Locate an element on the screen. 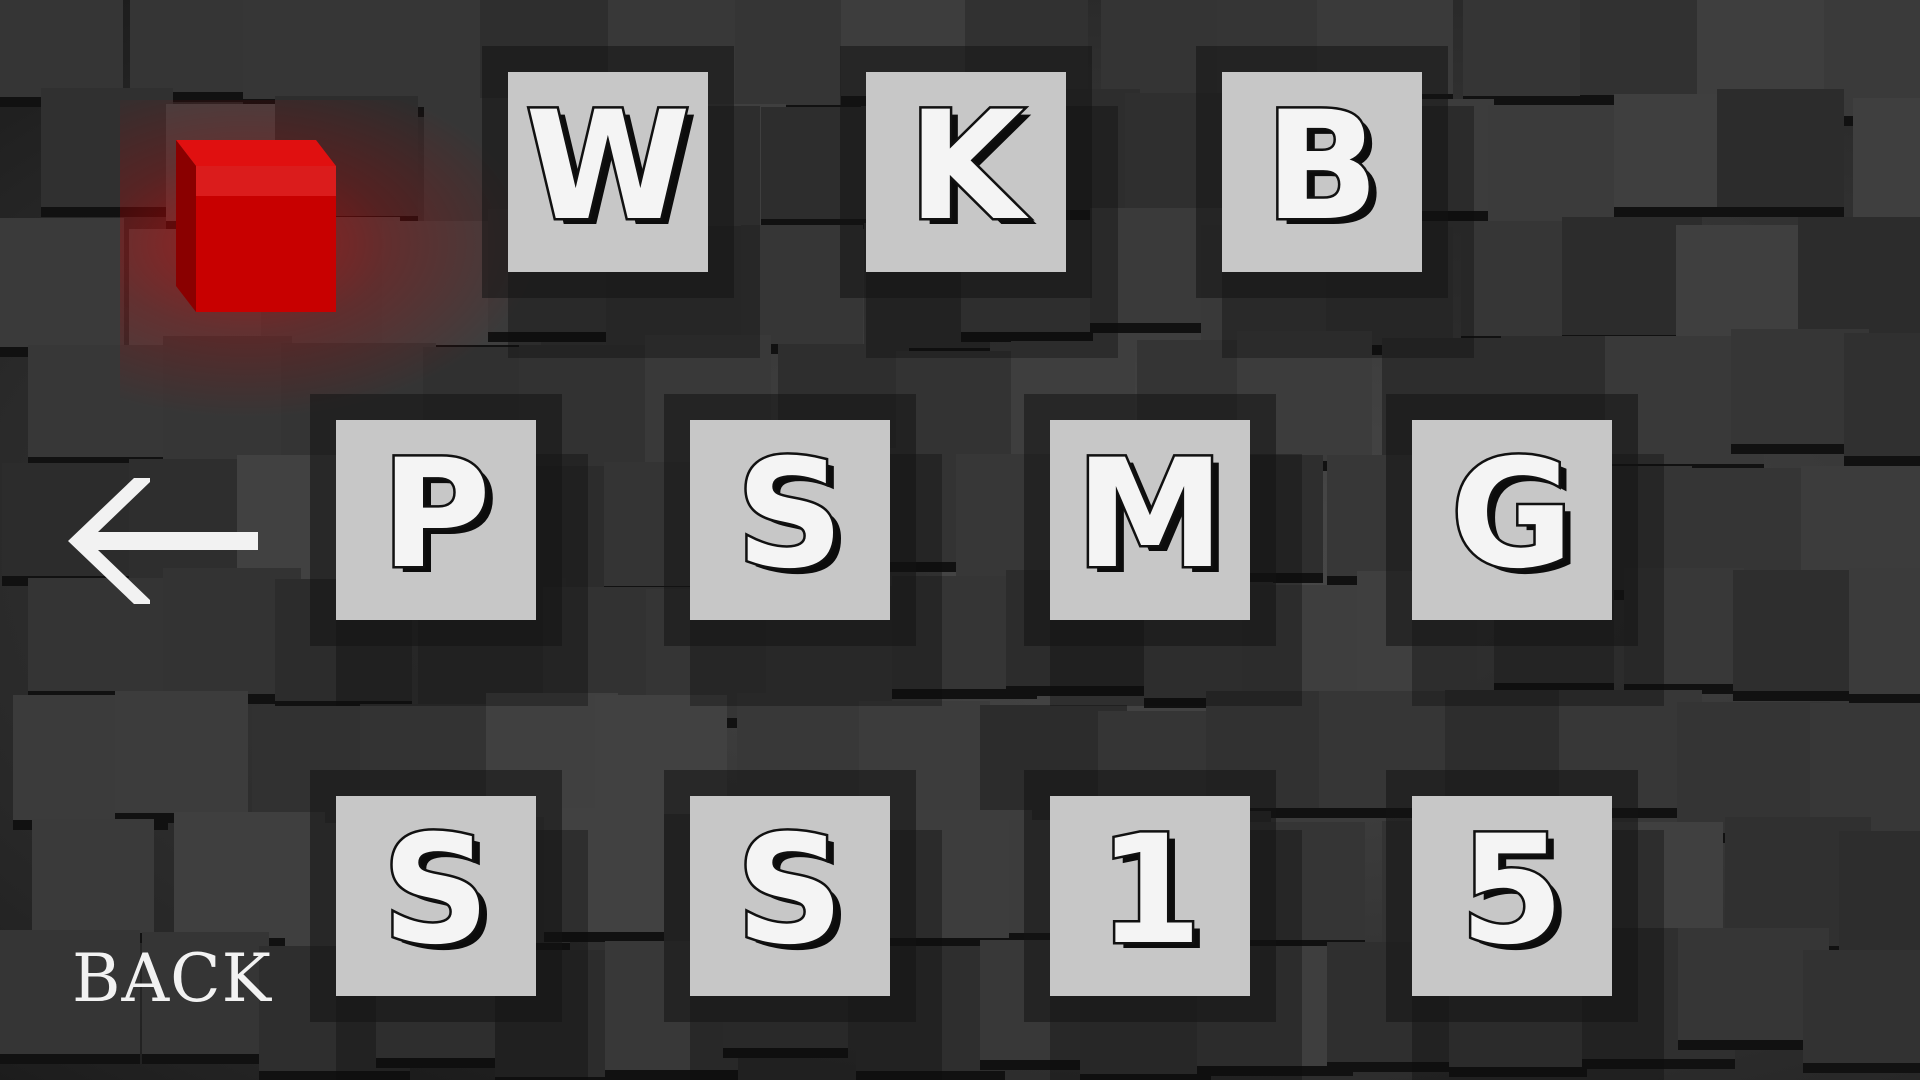 This screenshot has height=1080, width=1920. svg-text: 1 is located at coordinates (1150, 891).